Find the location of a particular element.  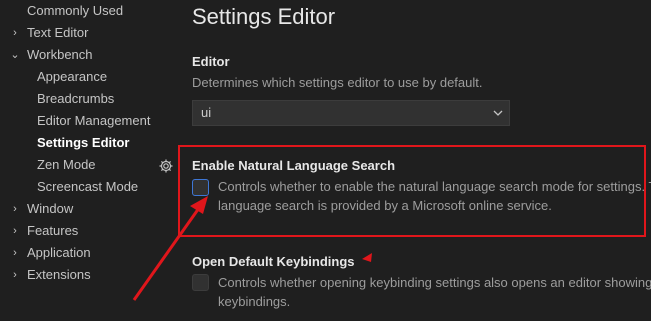

tree-item-label: Commonly Used is located at coordinates (75, 10).